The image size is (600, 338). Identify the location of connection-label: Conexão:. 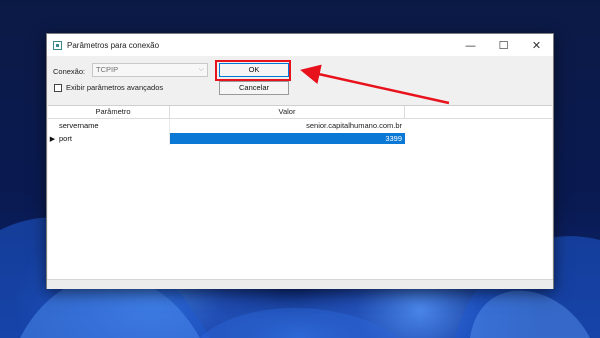
(69, 71).